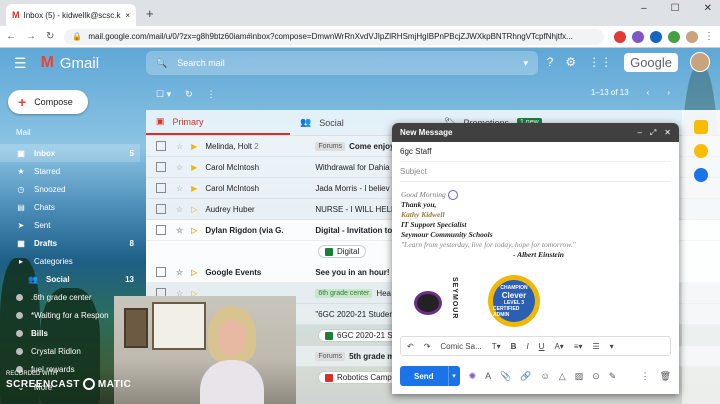  I want to click on keep-icon, so click(701, 151).